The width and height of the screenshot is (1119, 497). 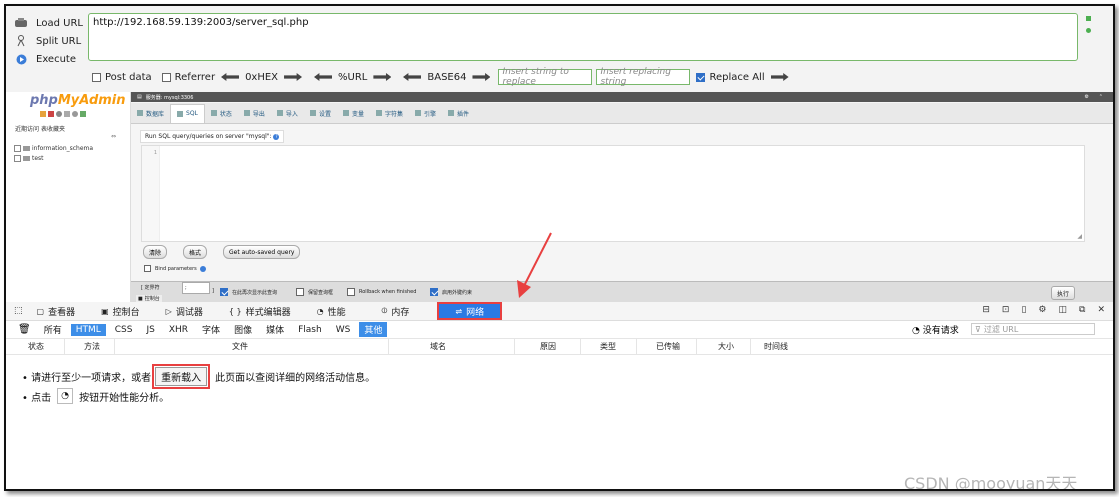 I want to click on reload-button: 重新载入, so click(x=181, y=376).